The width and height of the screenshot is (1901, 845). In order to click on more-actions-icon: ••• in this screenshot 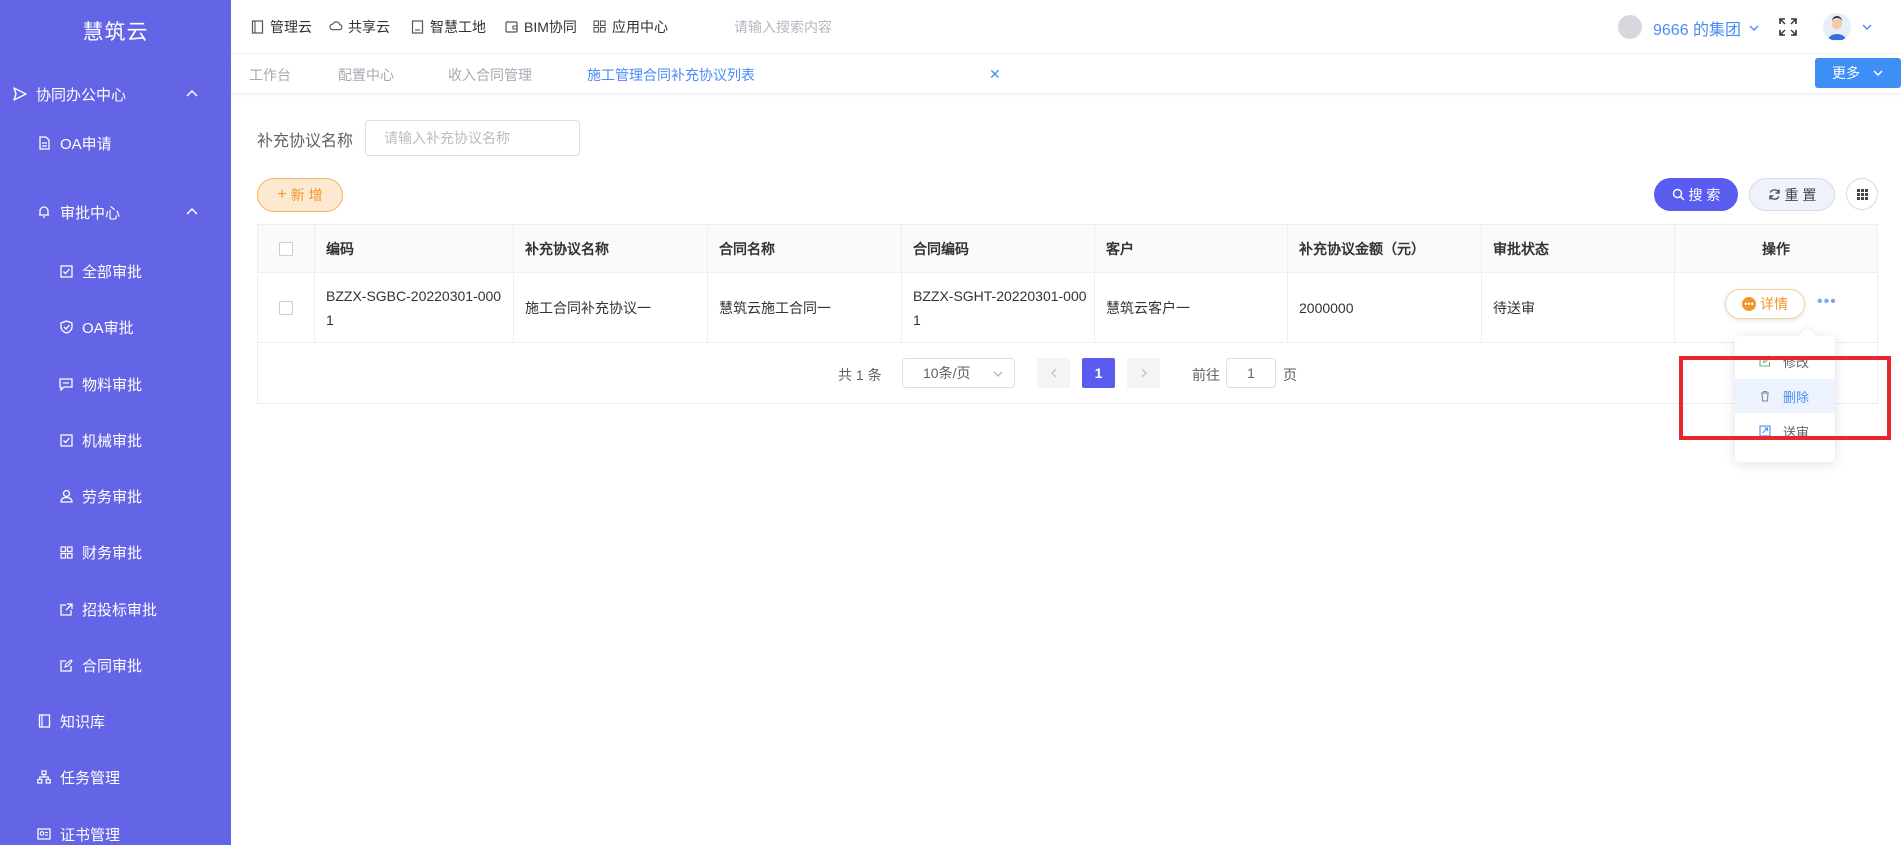, I will do `click(1827, 302)`.